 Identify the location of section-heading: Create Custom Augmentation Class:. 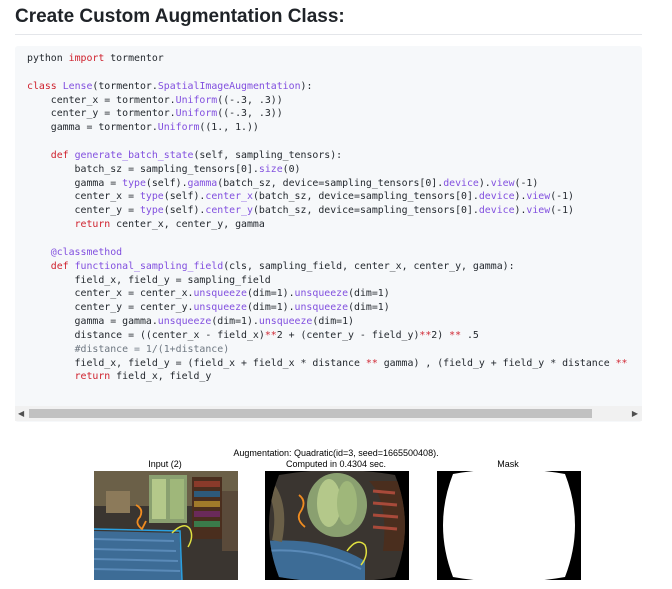
(180, 16).